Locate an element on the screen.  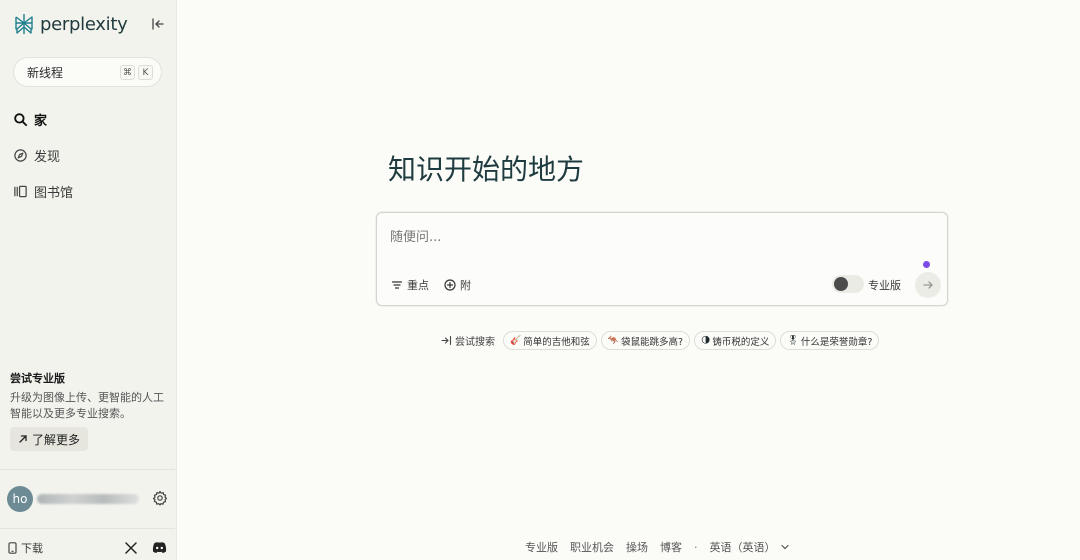
footer: 专业版 职业机会 操场 博客 · 英语（英语） is located at coordinates (657, 547).